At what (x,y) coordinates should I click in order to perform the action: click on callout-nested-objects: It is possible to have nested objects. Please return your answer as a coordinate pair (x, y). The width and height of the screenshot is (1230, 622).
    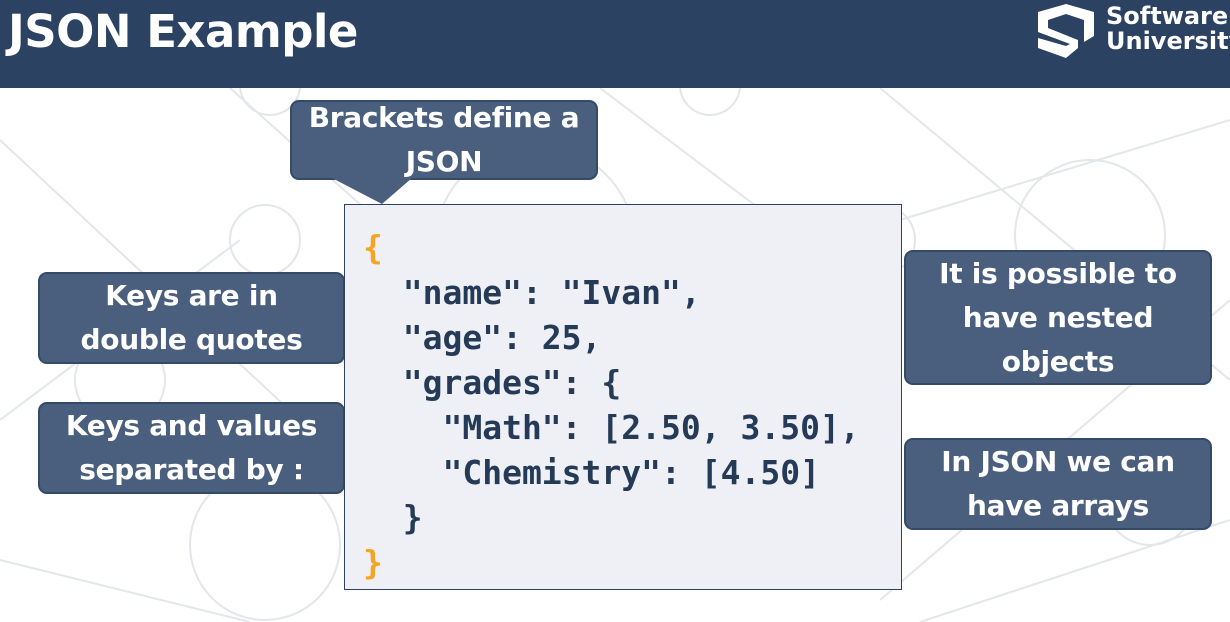
    Looking at the image, I should click on (1058, 317).